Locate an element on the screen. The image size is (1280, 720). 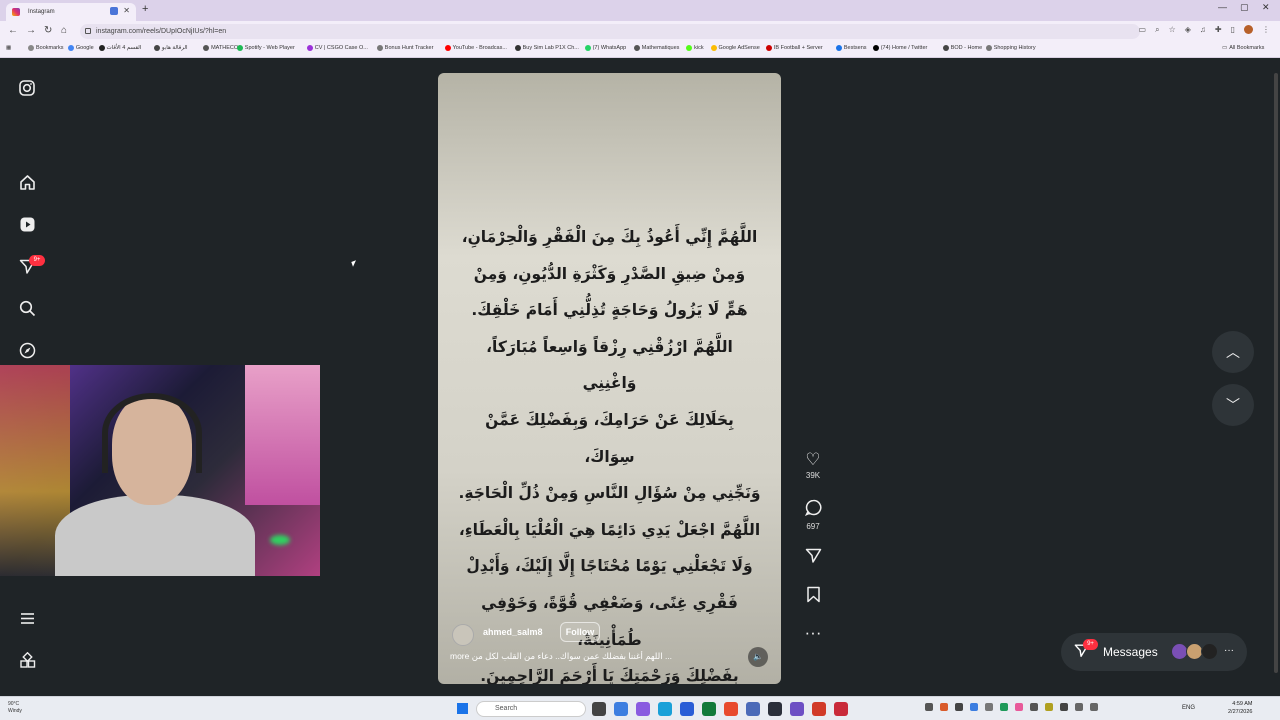
install-icon: ▭ is located at coordinates (1143, 30).